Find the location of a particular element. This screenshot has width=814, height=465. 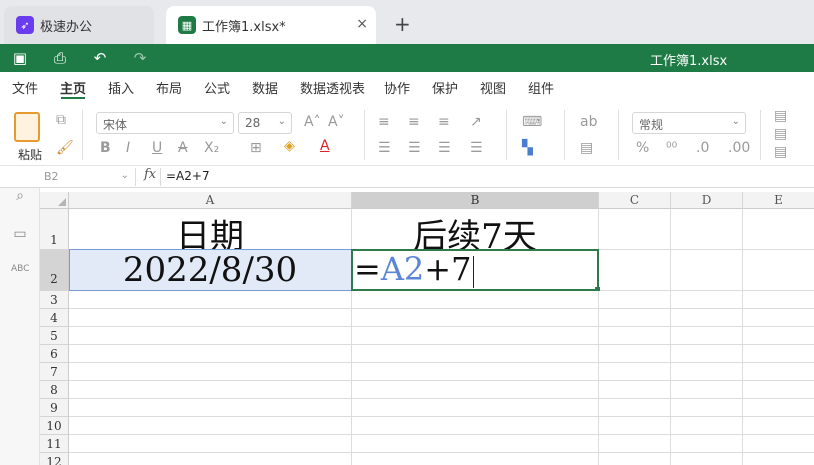

cell-b10 is located at coordinates (475, 426).